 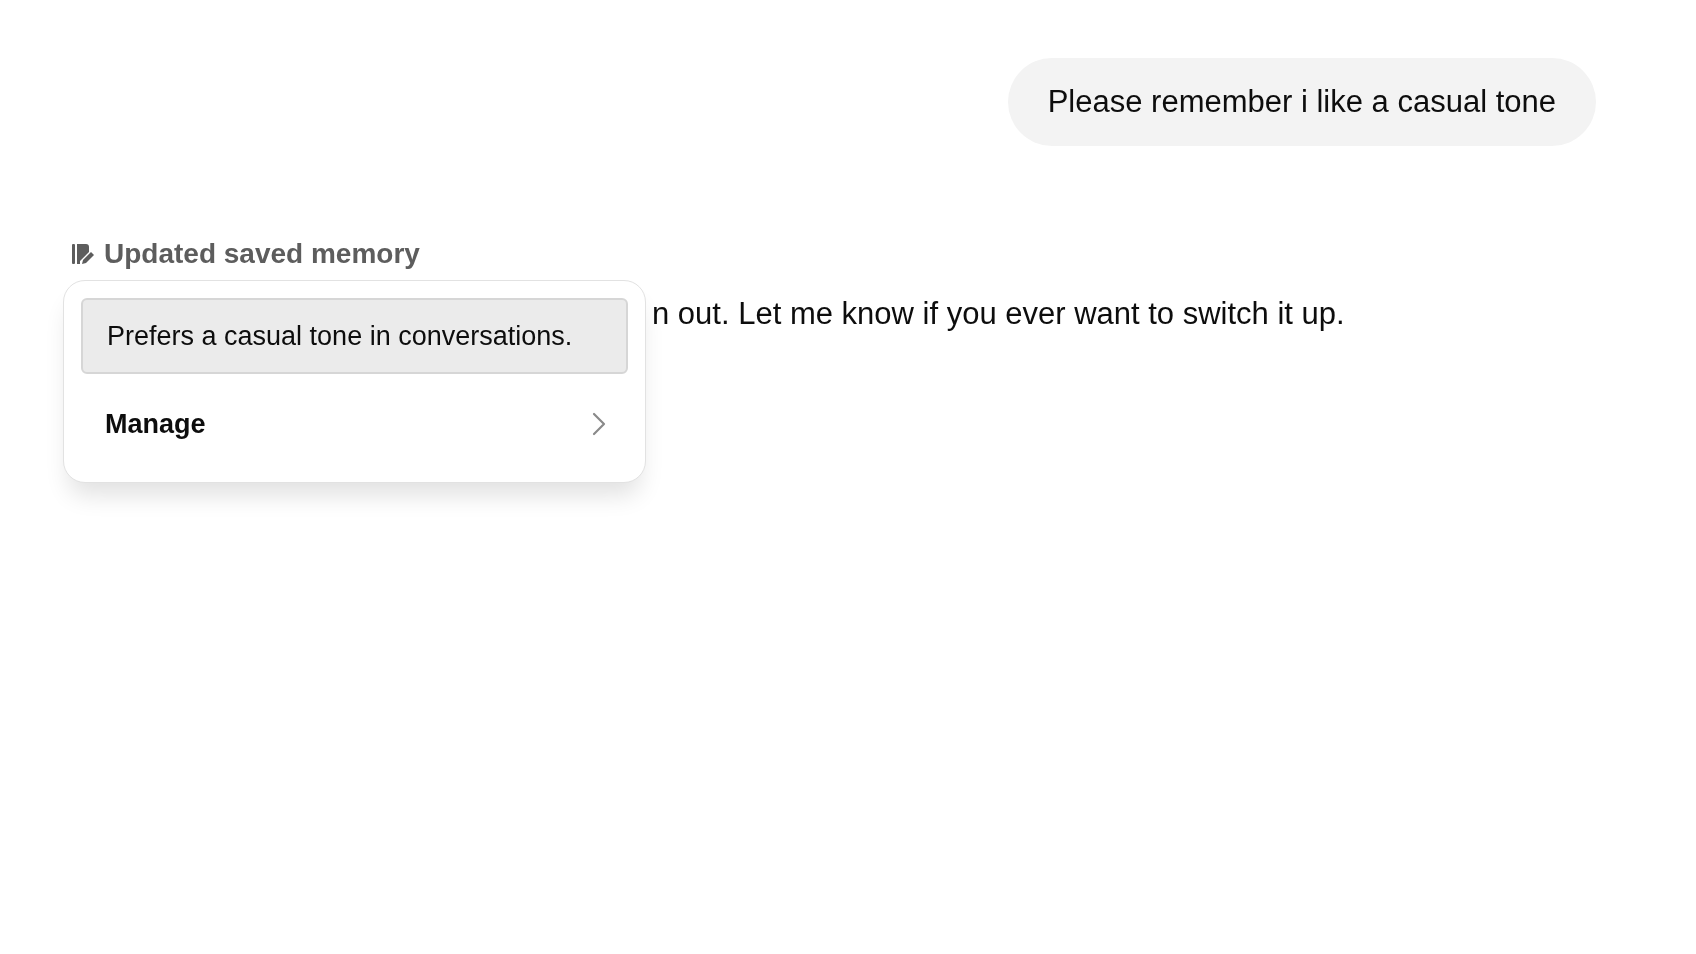 I want to click on reply-text: n out. Let me know if you ever want to switch it up., so click(x=999, y=314).